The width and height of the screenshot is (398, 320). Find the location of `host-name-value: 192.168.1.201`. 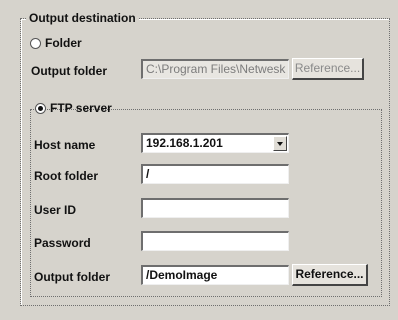

host-name-value: 192.168.1.201 is located at coordinates (184, 143).